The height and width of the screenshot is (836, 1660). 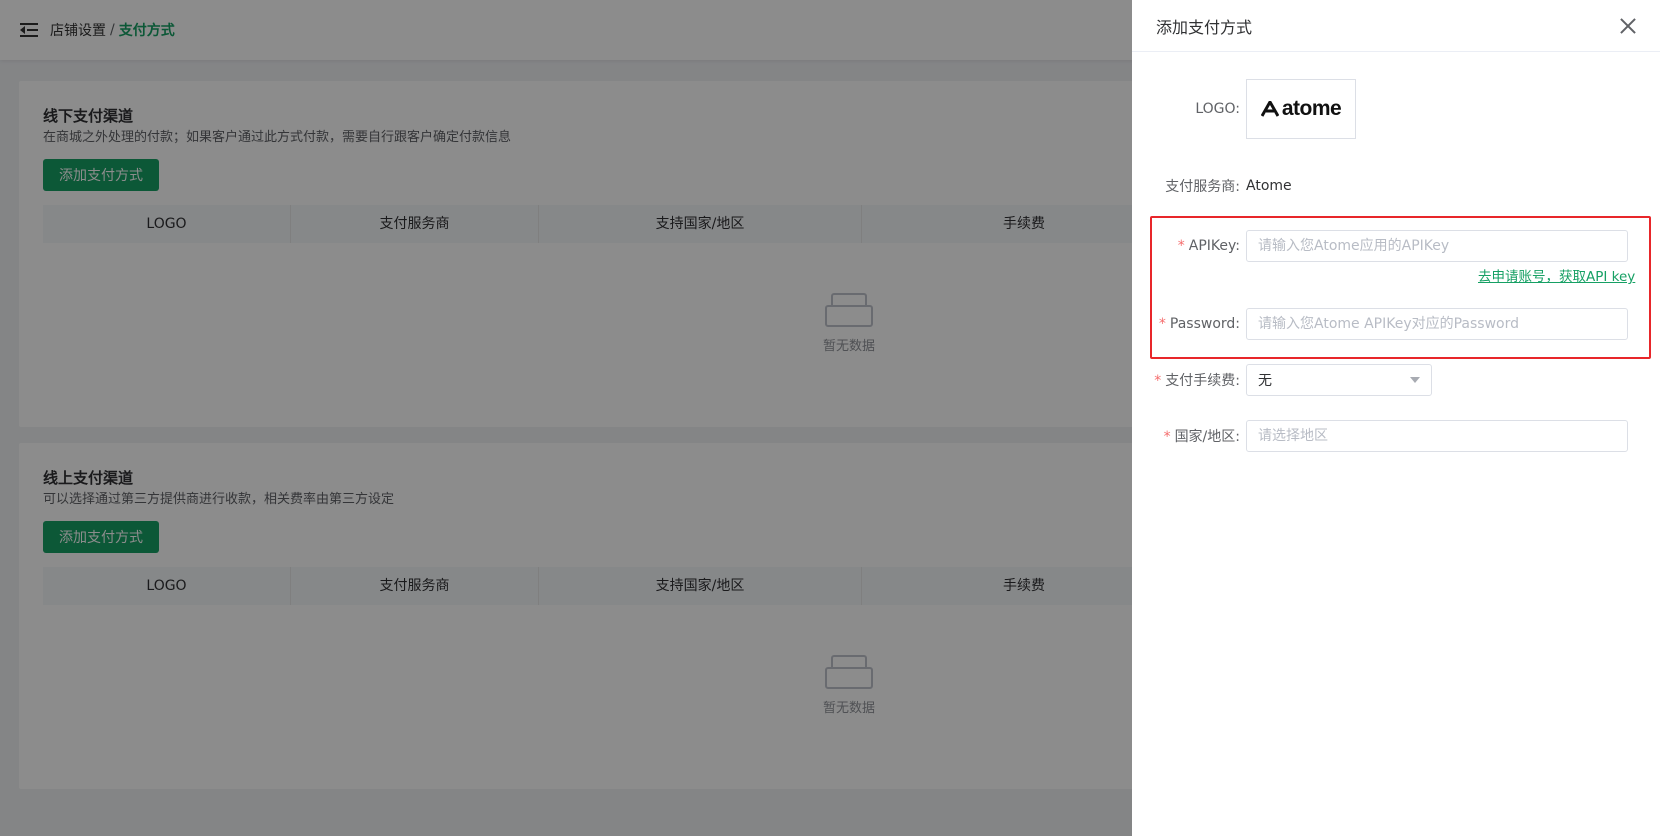 What do you see at coordinates (1311, 108) in the screenshot?
I see `logo-wordmark: atome` at bounding box center [1311, 108].